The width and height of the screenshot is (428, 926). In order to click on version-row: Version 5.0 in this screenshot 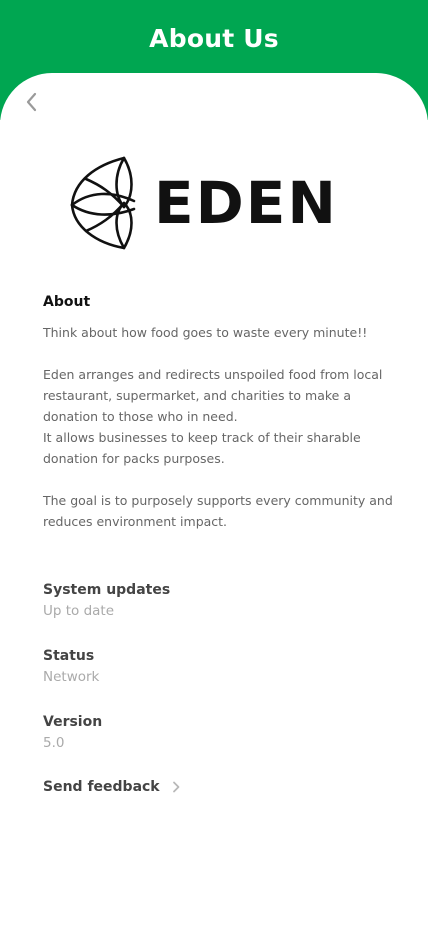, I will do `click(218, 732)`.